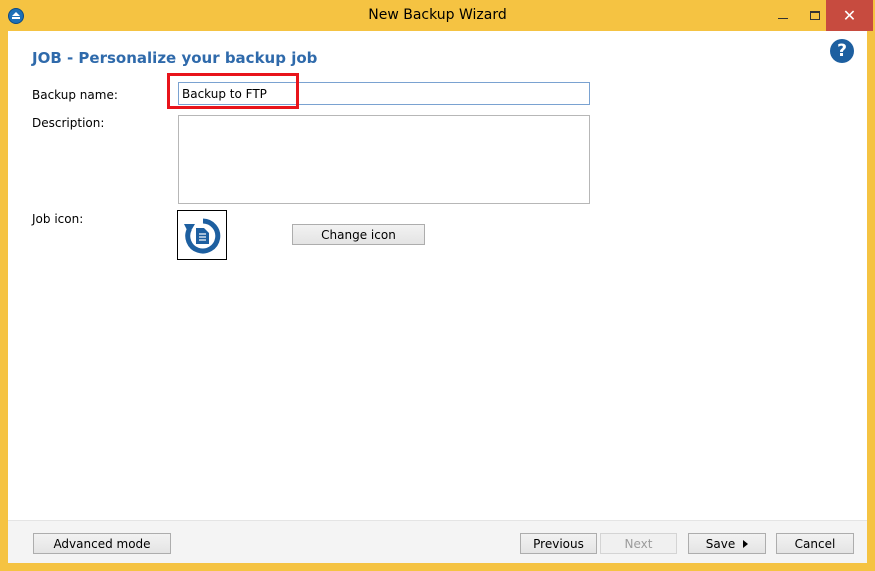 Image resolution: width=875 pixels, height=571 pixels. What do you see at coordinates (68, 123) in the screenshot?
I see `description-label: Description:` at bounding box center [68, 123].